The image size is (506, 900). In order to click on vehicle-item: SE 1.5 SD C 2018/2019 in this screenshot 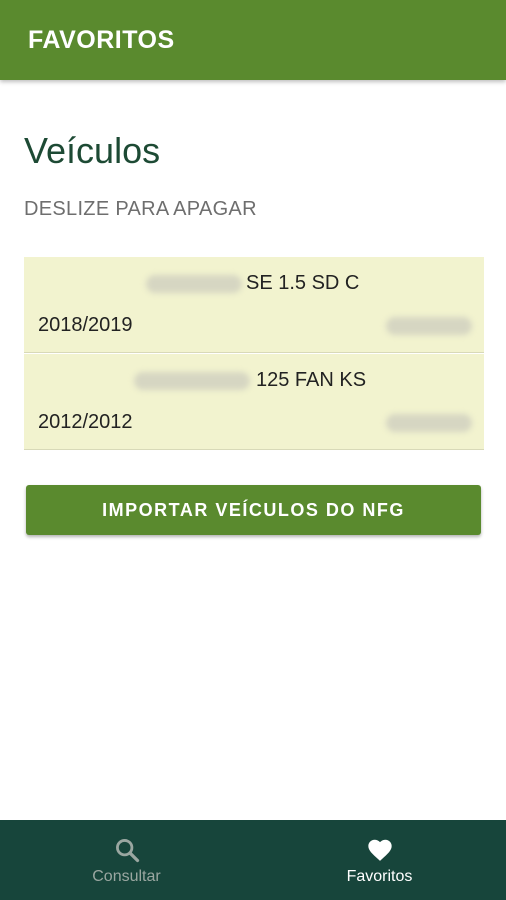, I will do `click(254, 305)`.